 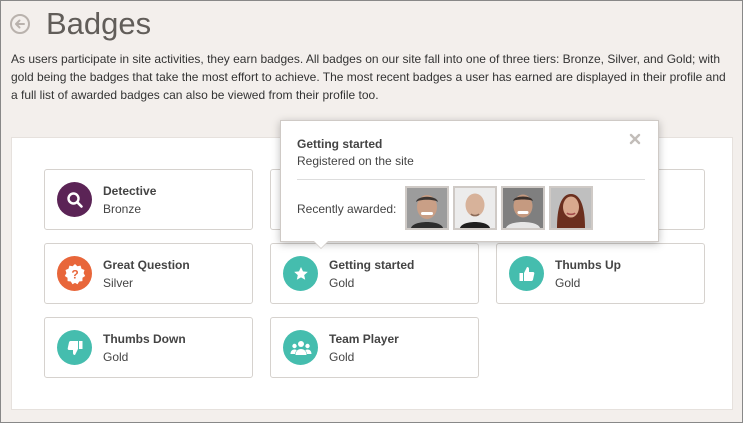 What do you see at coordinates (321, 244) in the screenshot?
I see `popover-arrow-fill` at bounding box center [321, 244].